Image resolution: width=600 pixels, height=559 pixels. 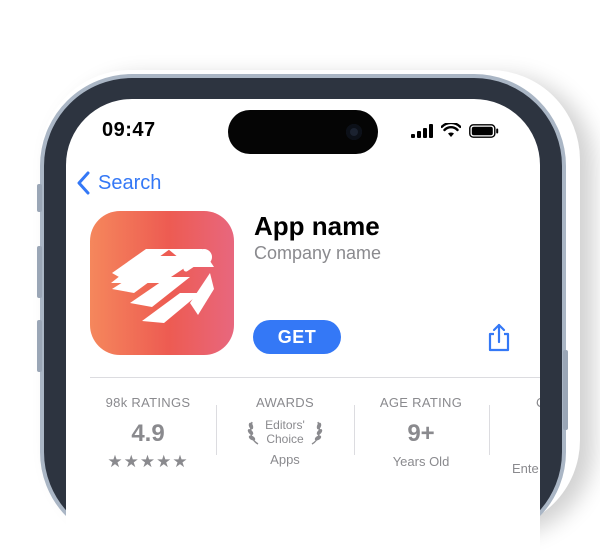 What do you see at coordinates (285, 402) in the screenshot?
I see `awards-label: AWARDS` at bounding box center [285, 402].